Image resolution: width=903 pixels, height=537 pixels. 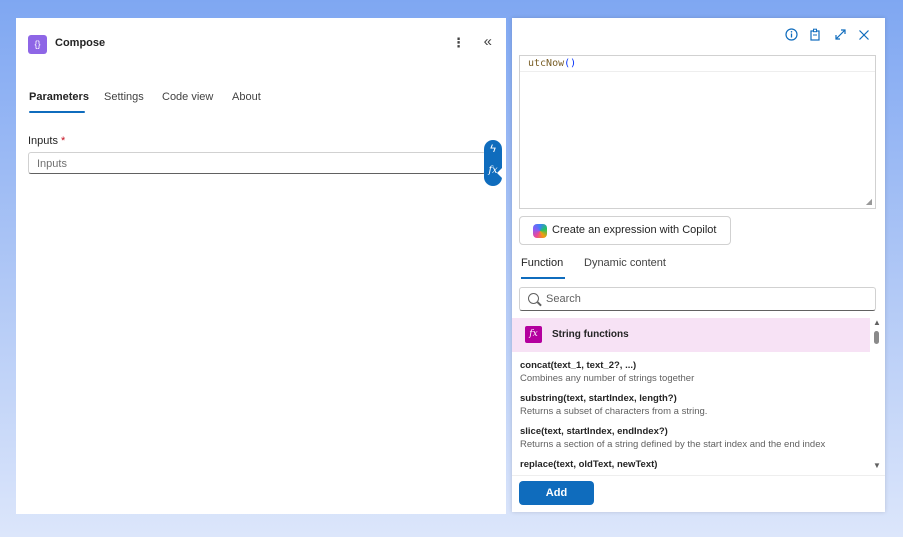 What do you see at coordinates (80, 43) in the screenshot?
I see `action-title: Compose` at bounding box center [80, 43].